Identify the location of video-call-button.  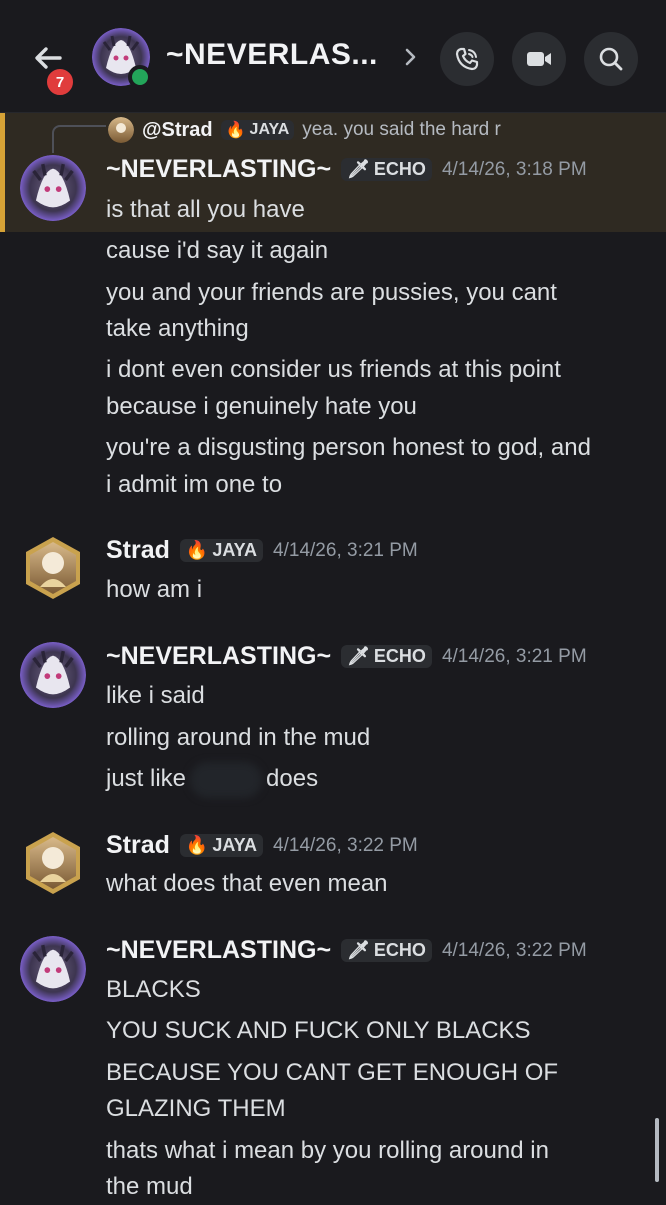
(539, 59).